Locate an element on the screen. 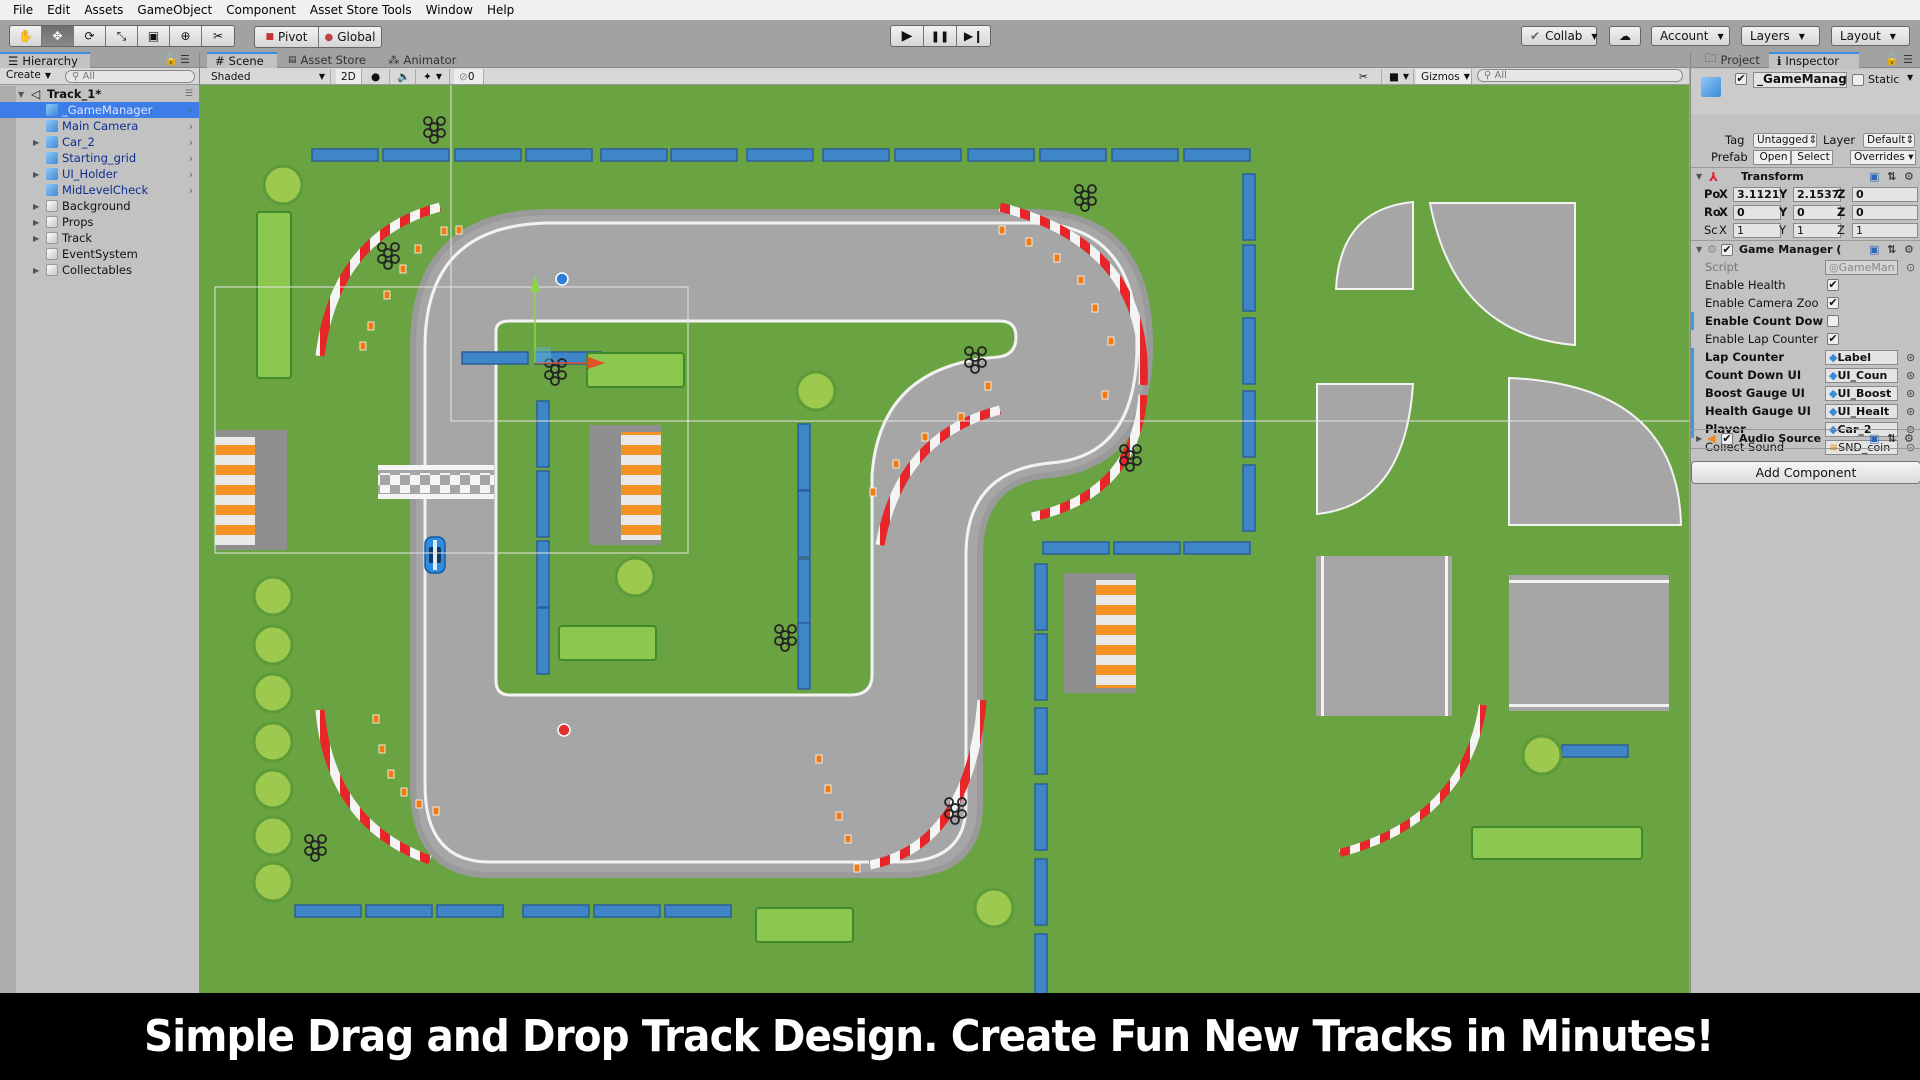 This screenshot has width=1920, height=1080. hierarchy-item: ▶ Props is located at coordinates (99, 222).